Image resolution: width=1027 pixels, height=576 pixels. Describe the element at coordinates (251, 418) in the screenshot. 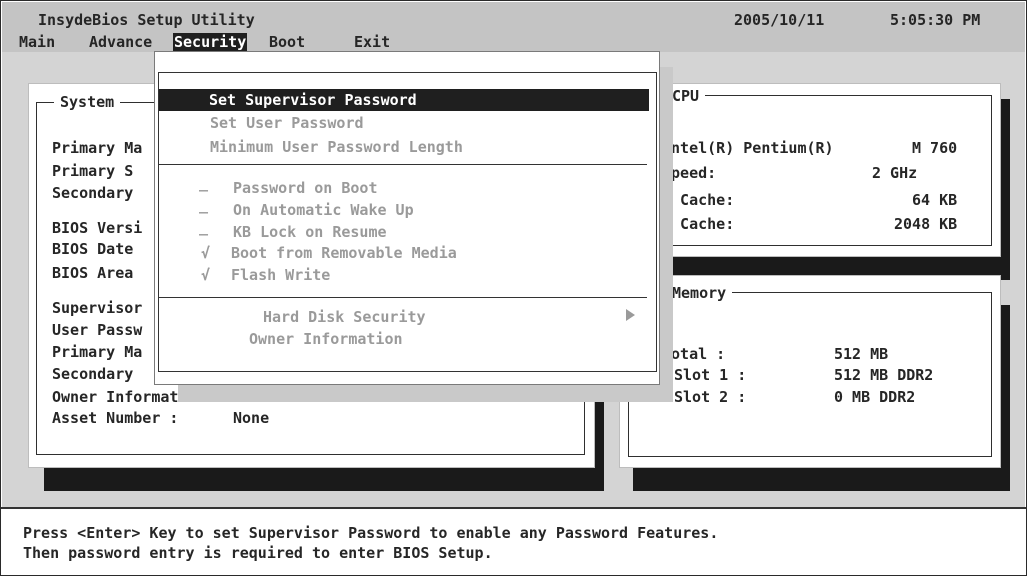

I see `asset-number-value: None` at that location.